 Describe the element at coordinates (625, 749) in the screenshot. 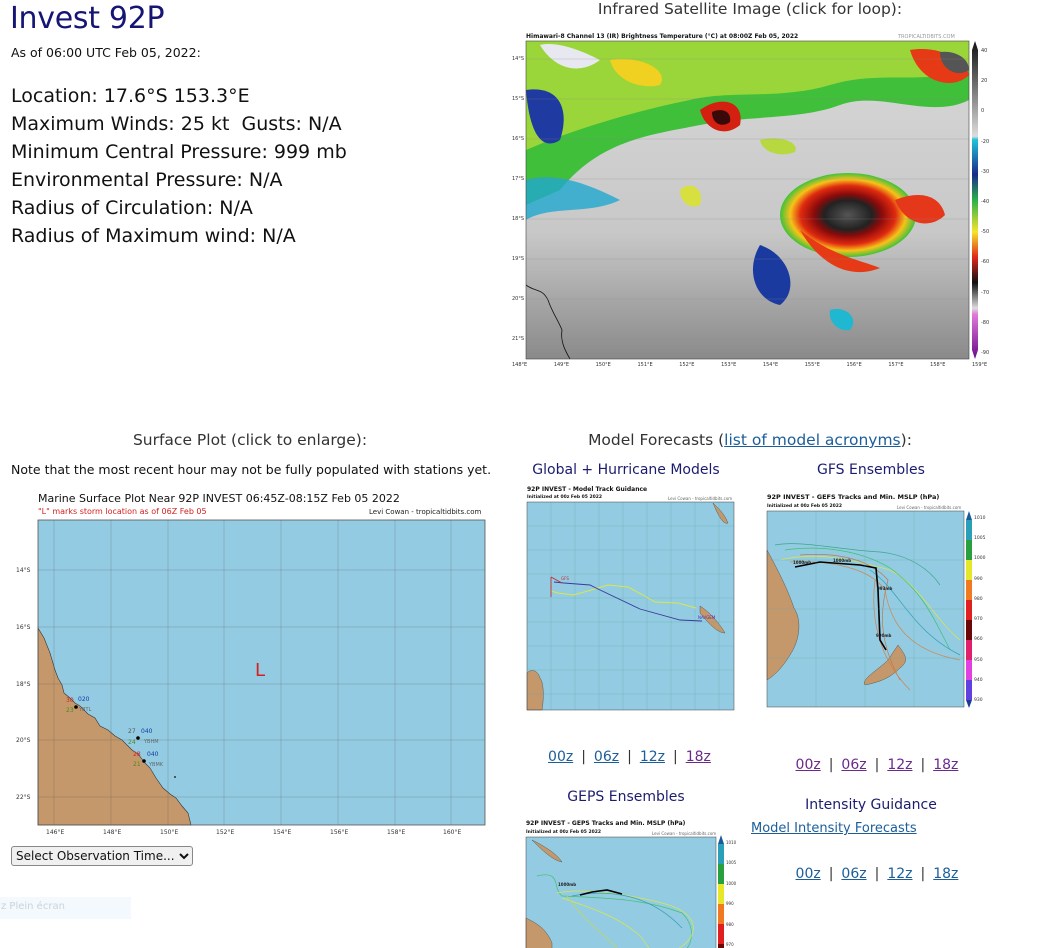

I see `global-models-runs: 00z | 06z | 12z | 18z` at that location.